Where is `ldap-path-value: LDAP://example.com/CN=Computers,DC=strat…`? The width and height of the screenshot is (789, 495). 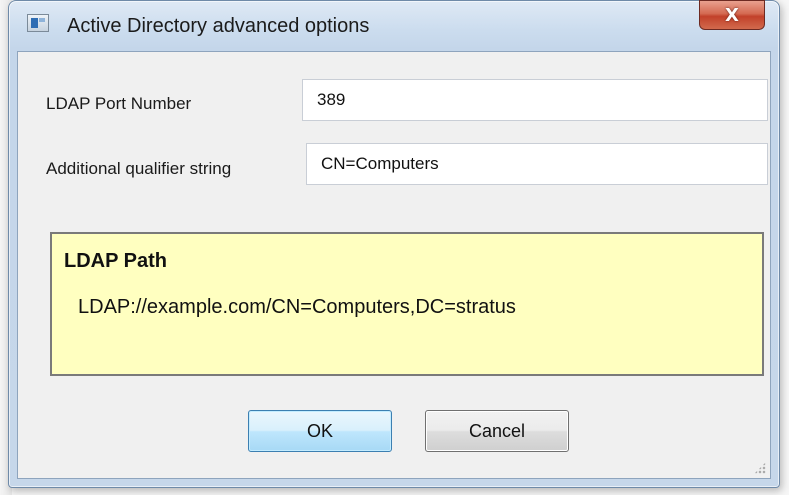 ldap-path-value: LDAP://example.com/CN=Computers,DC=strat… is located at coordinates (297, 307).